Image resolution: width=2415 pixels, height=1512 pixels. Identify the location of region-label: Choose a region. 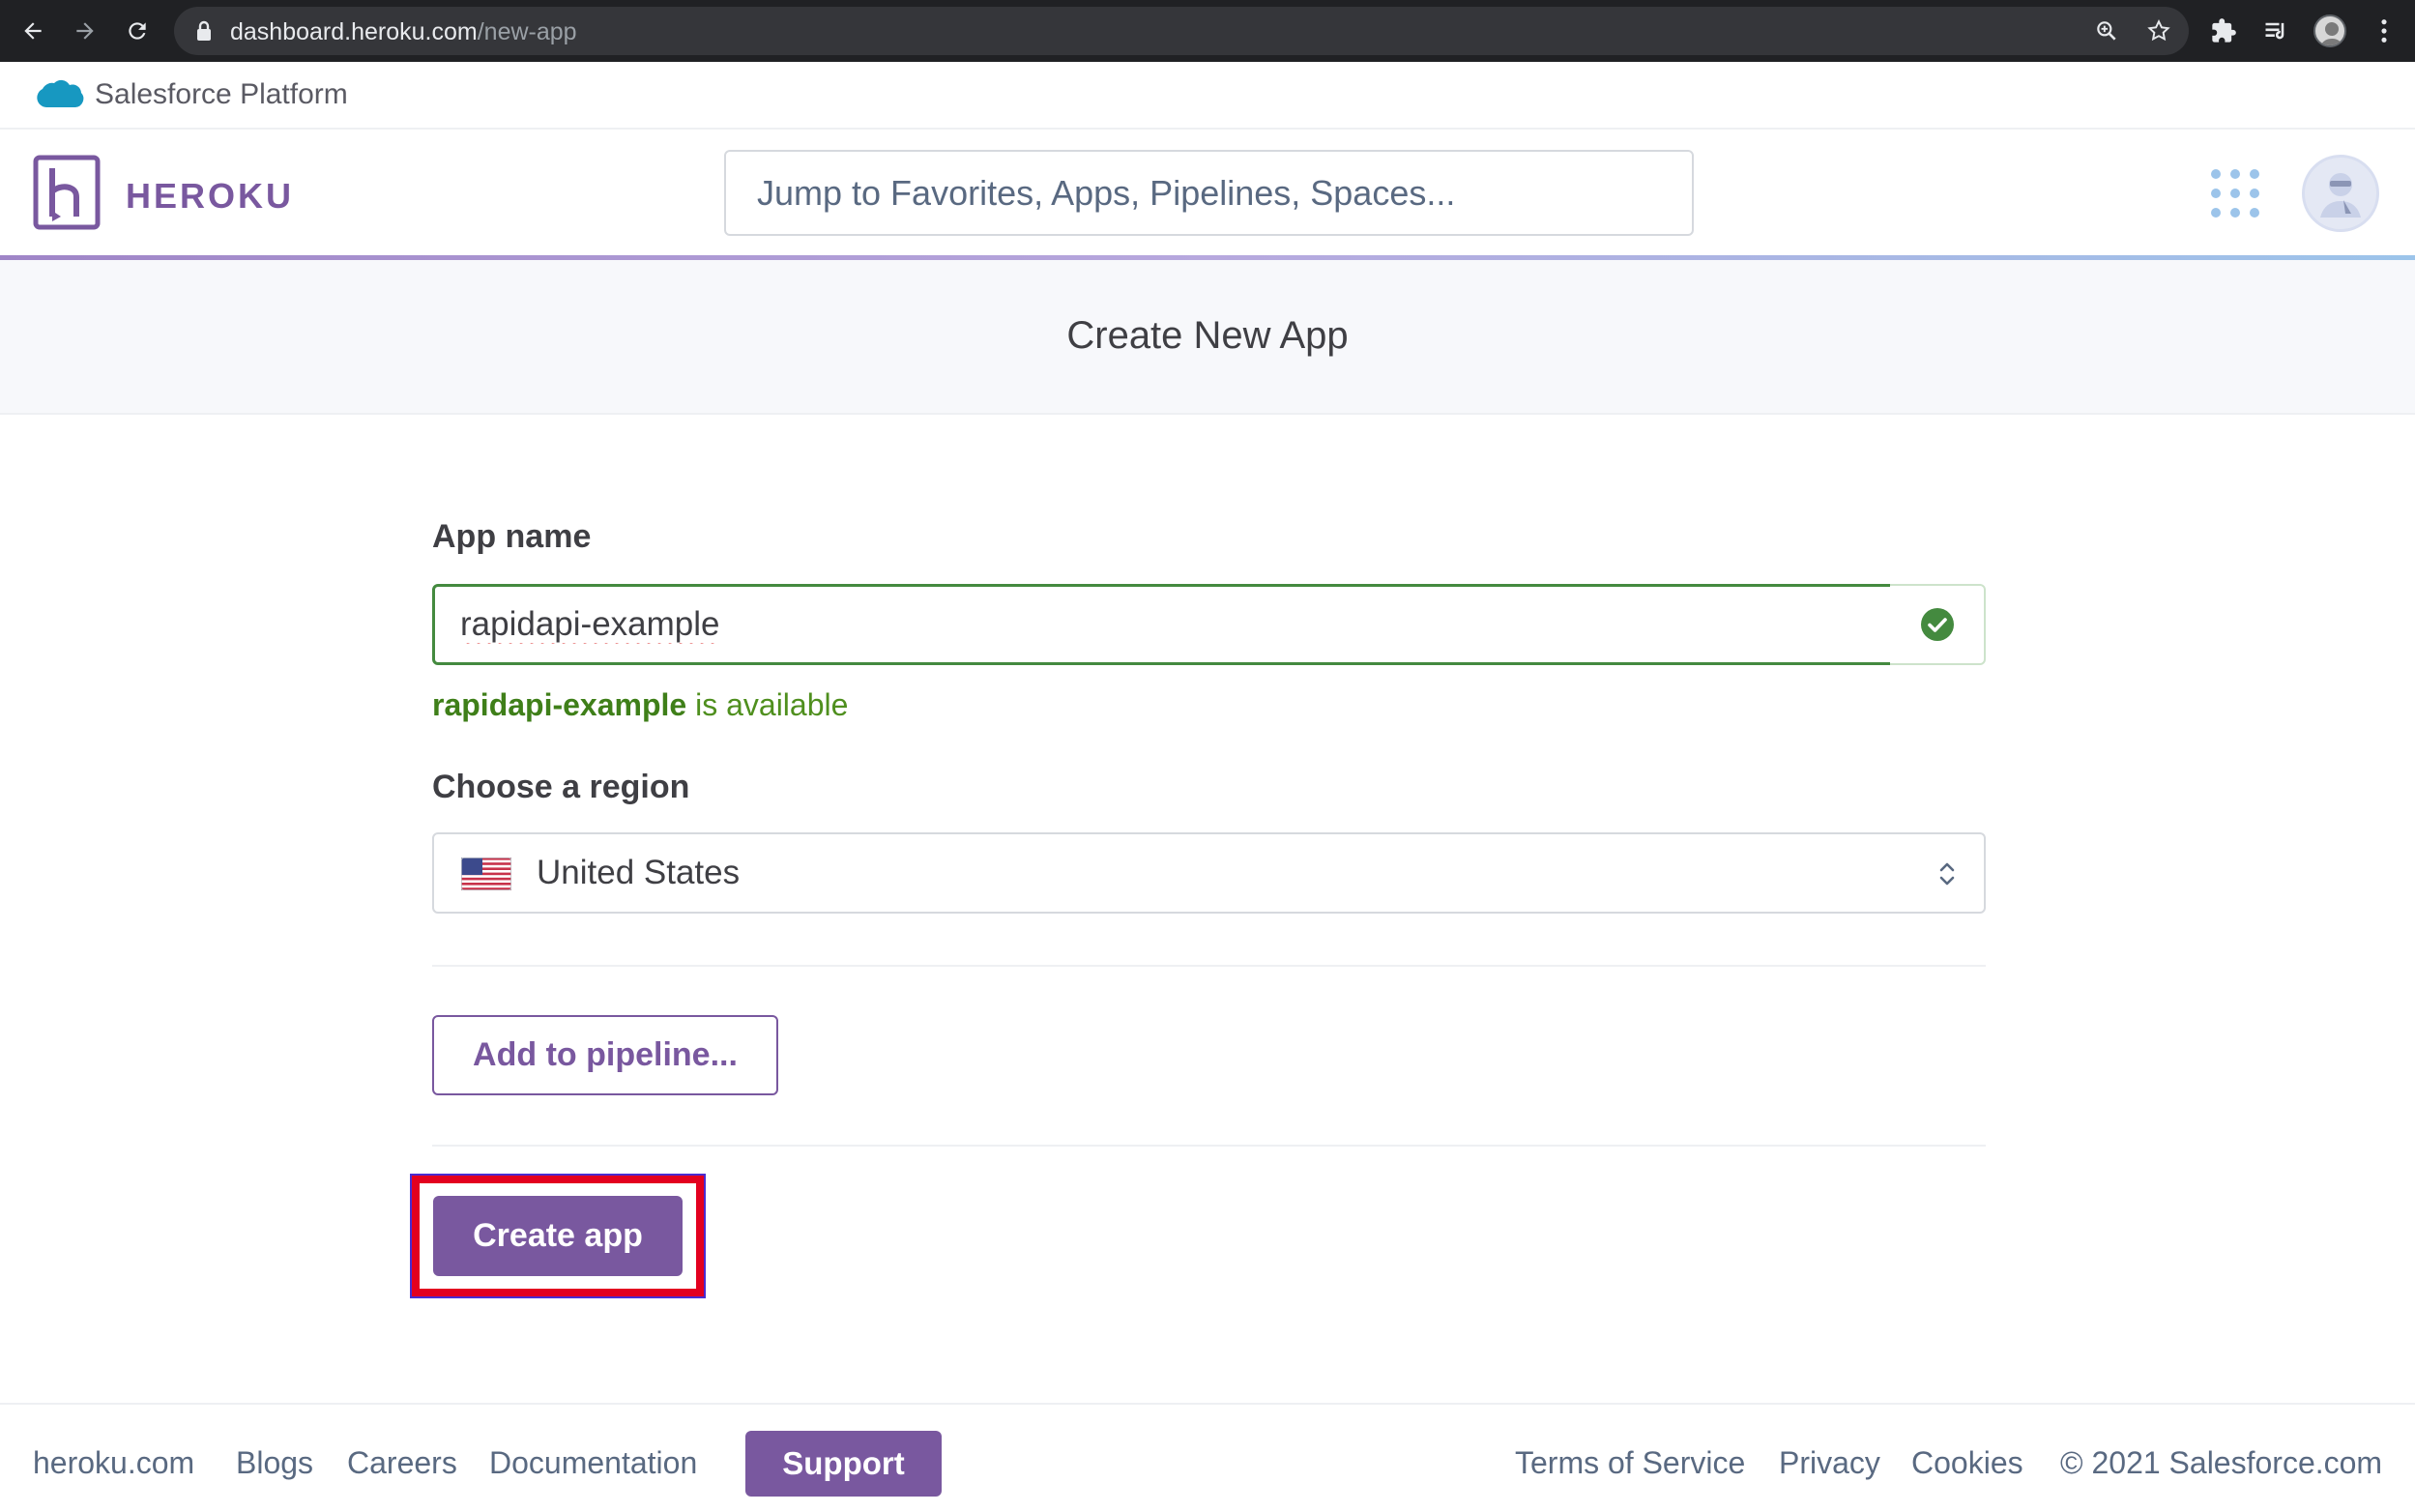
(561, 787).